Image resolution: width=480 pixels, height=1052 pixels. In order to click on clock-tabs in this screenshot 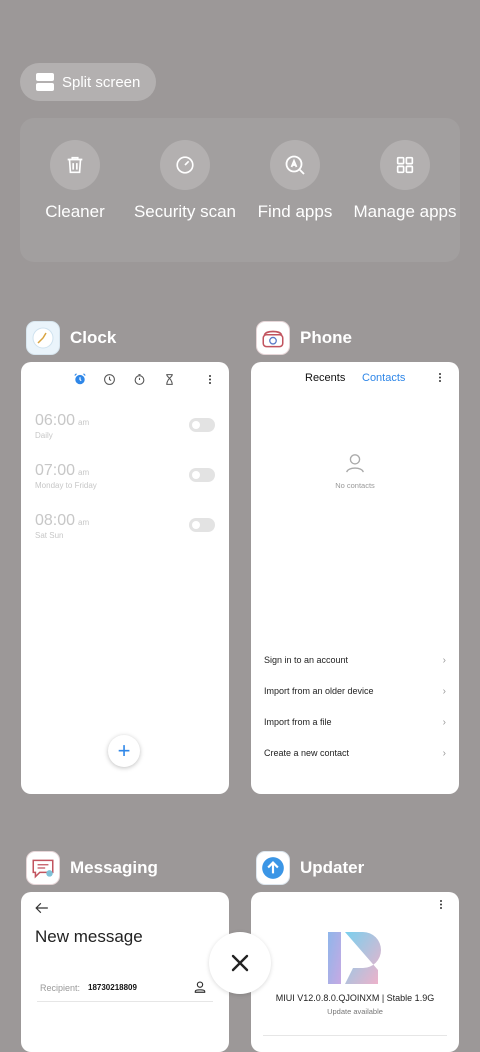, I will do `click(125, 380)`.